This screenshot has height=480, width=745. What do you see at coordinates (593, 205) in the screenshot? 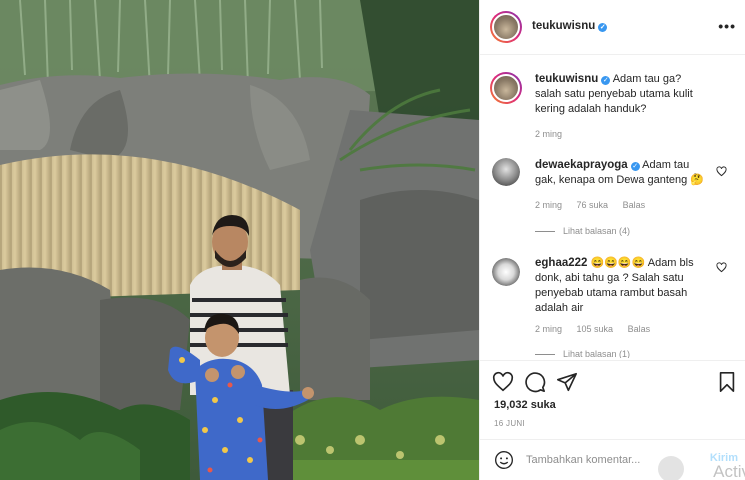
I see `comment-likes: 76 suka` at bounding box center [593, 205].